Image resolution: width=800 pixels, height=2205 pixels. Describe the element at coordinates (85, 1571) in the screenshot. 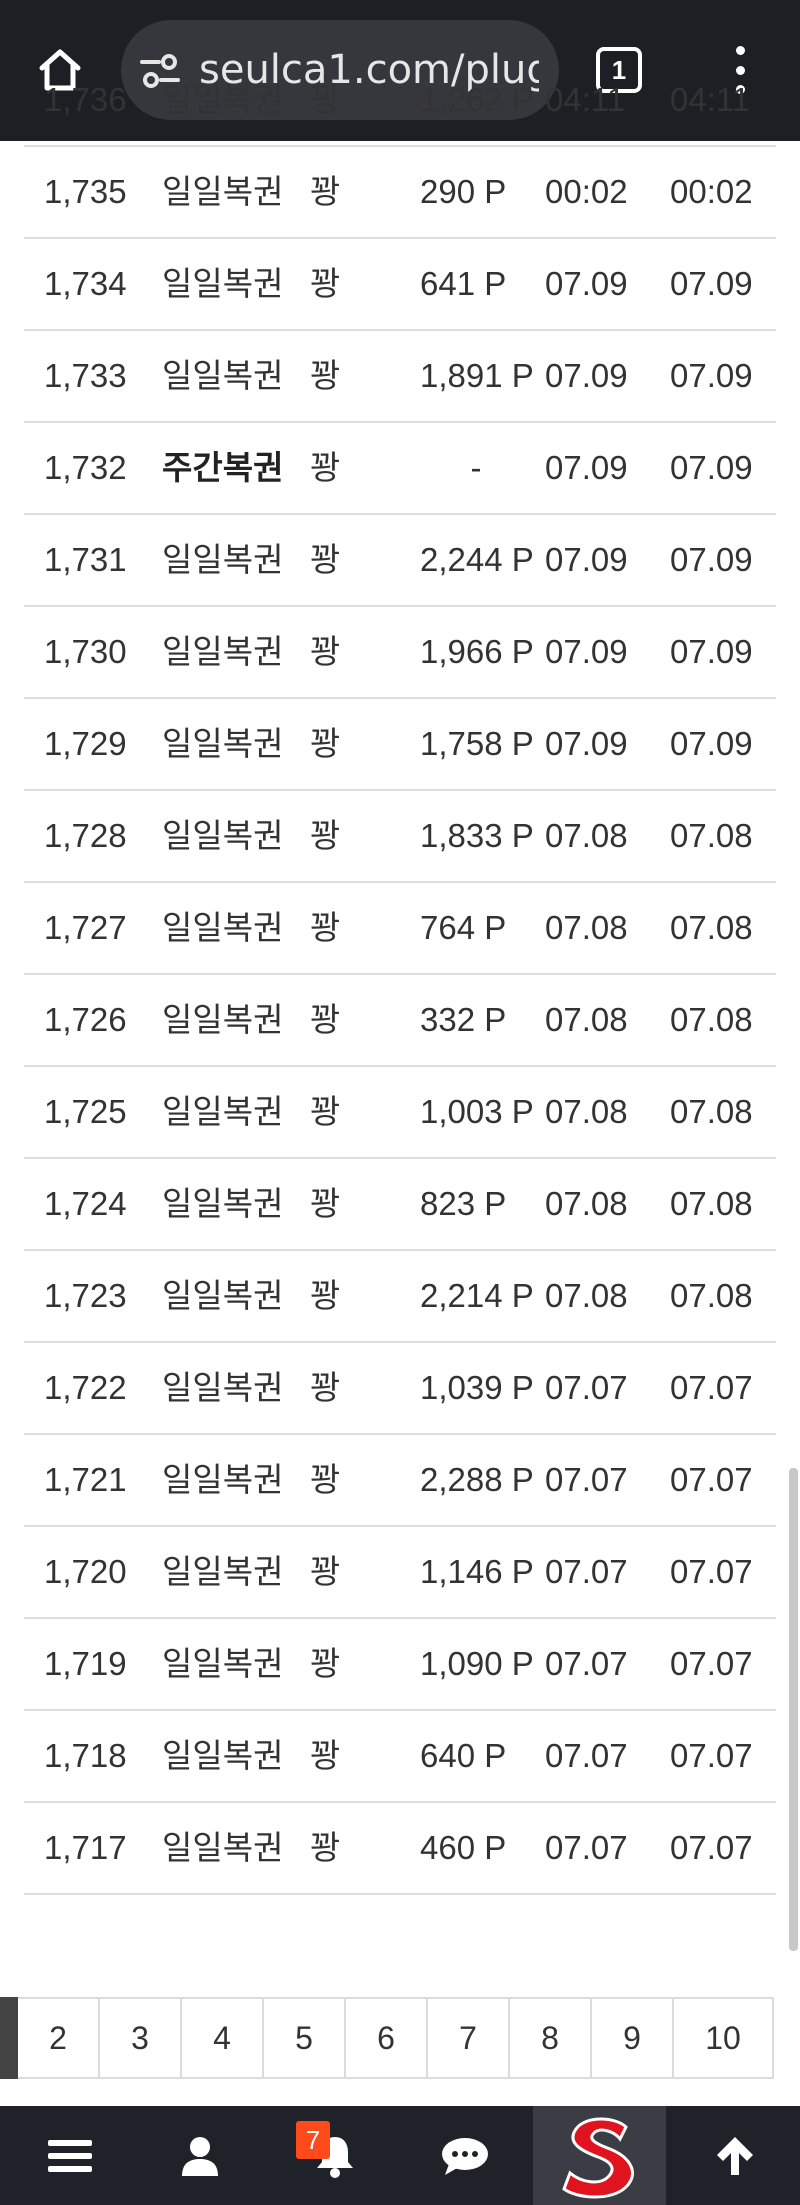

I see `row-number: 1,720` at that location.